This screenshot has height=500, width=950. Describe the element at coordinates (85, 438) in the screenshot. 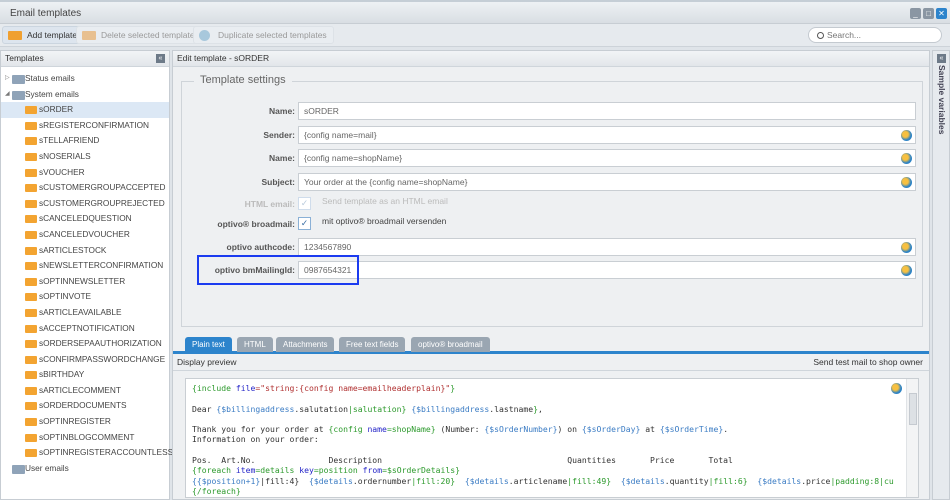

I see `template-item: sOPTINBLOGCOMMENT` at that location.